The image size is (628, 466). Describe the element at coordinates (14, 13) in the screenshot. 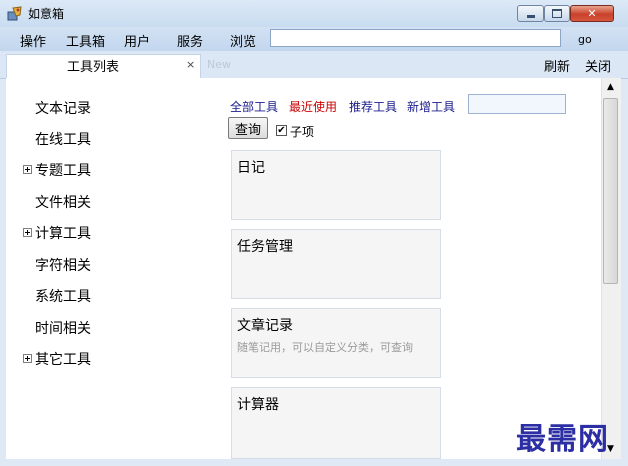

I see `app-logo-icon` at that location.